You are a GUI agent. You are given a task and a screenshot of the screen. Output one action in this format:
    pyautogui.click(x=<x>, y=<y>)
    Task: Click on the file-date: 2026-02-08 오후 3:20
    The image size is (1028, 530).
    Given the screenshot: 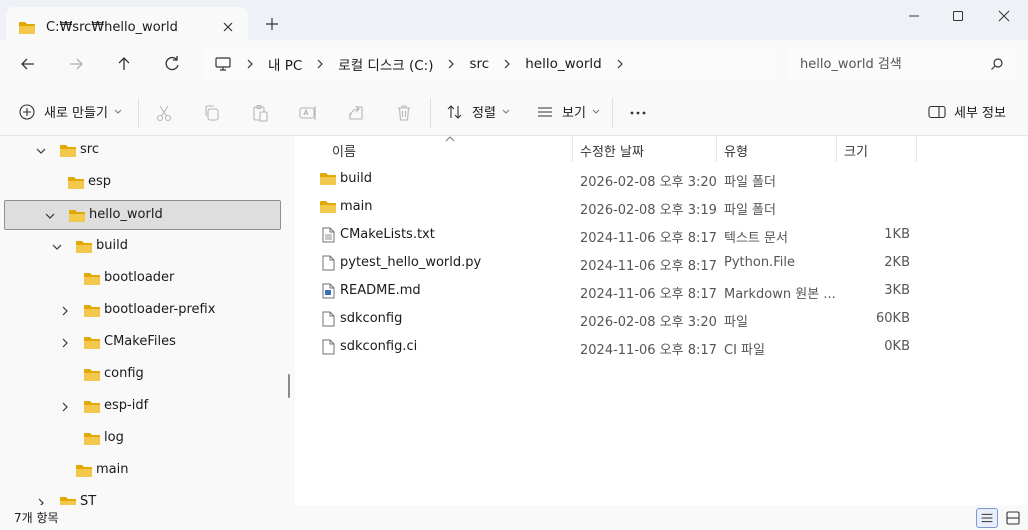 What is the action you would take?
    pyautogui.click(x=648, y=182)
    